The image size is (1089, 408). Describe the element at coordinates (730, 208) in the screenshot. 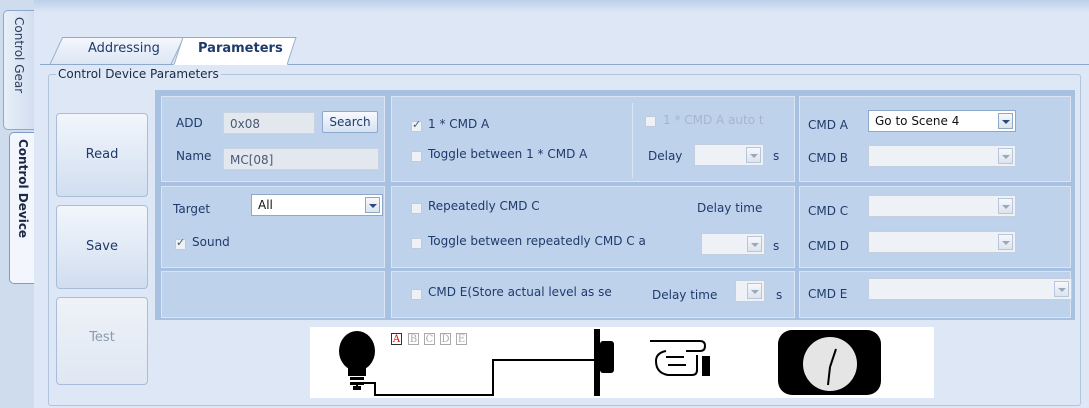

I see `delay-time-label: Delay time` at that location.